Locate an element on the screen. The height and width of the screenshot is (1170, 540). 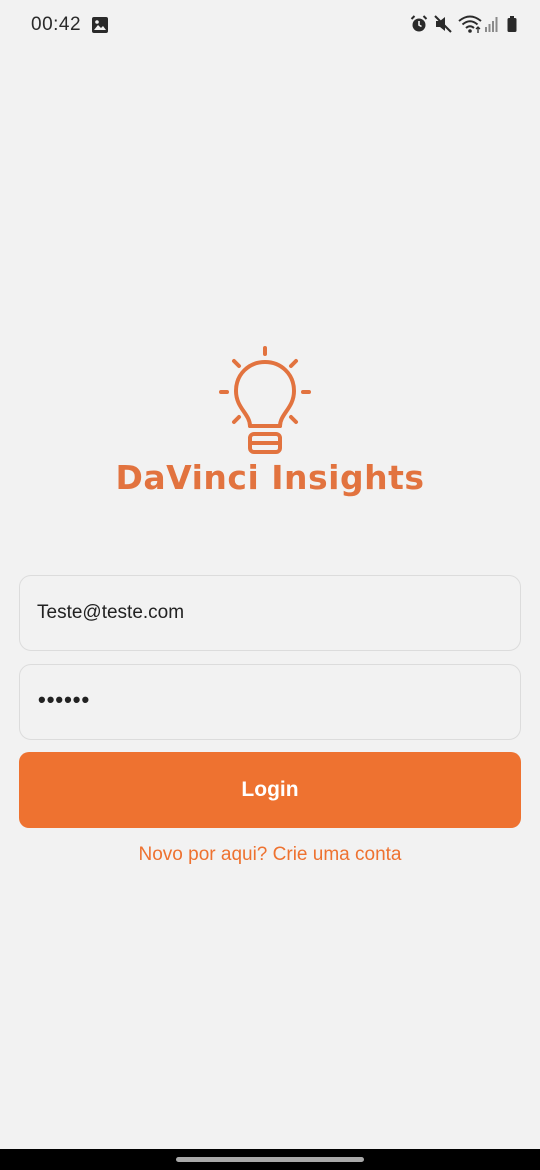
email-field-container is located at coordinates (270, 613).